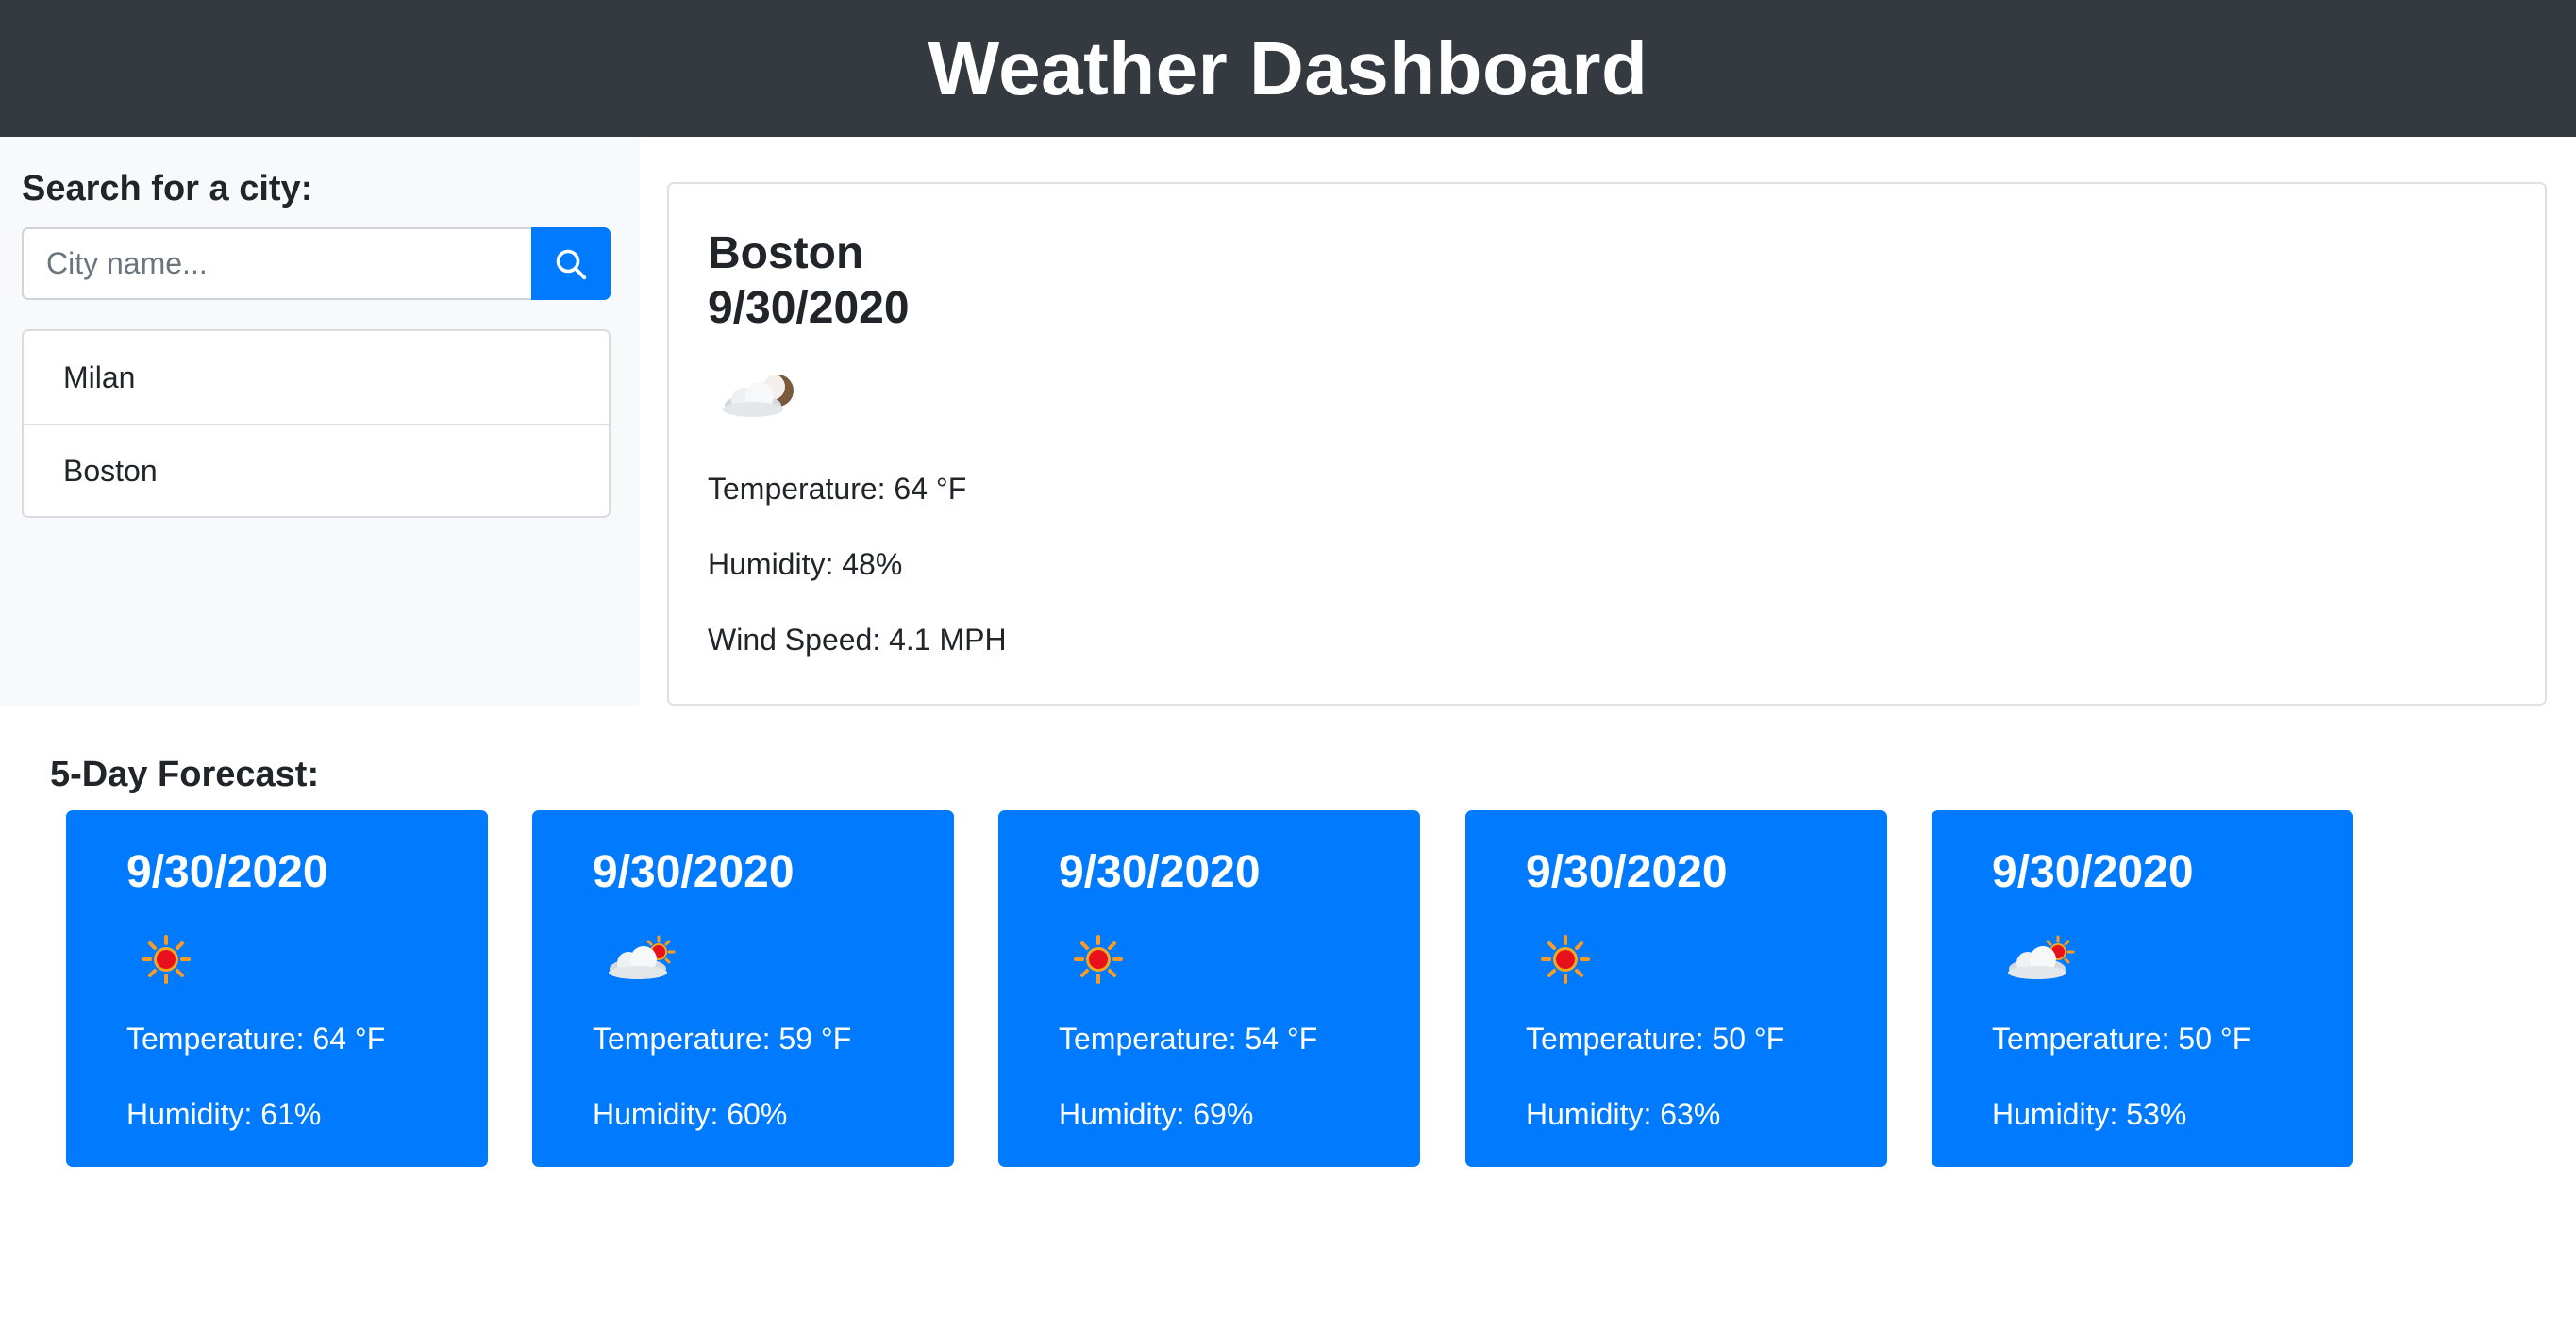  I want to click on history-item-boston: Boston, so click(316, 470).